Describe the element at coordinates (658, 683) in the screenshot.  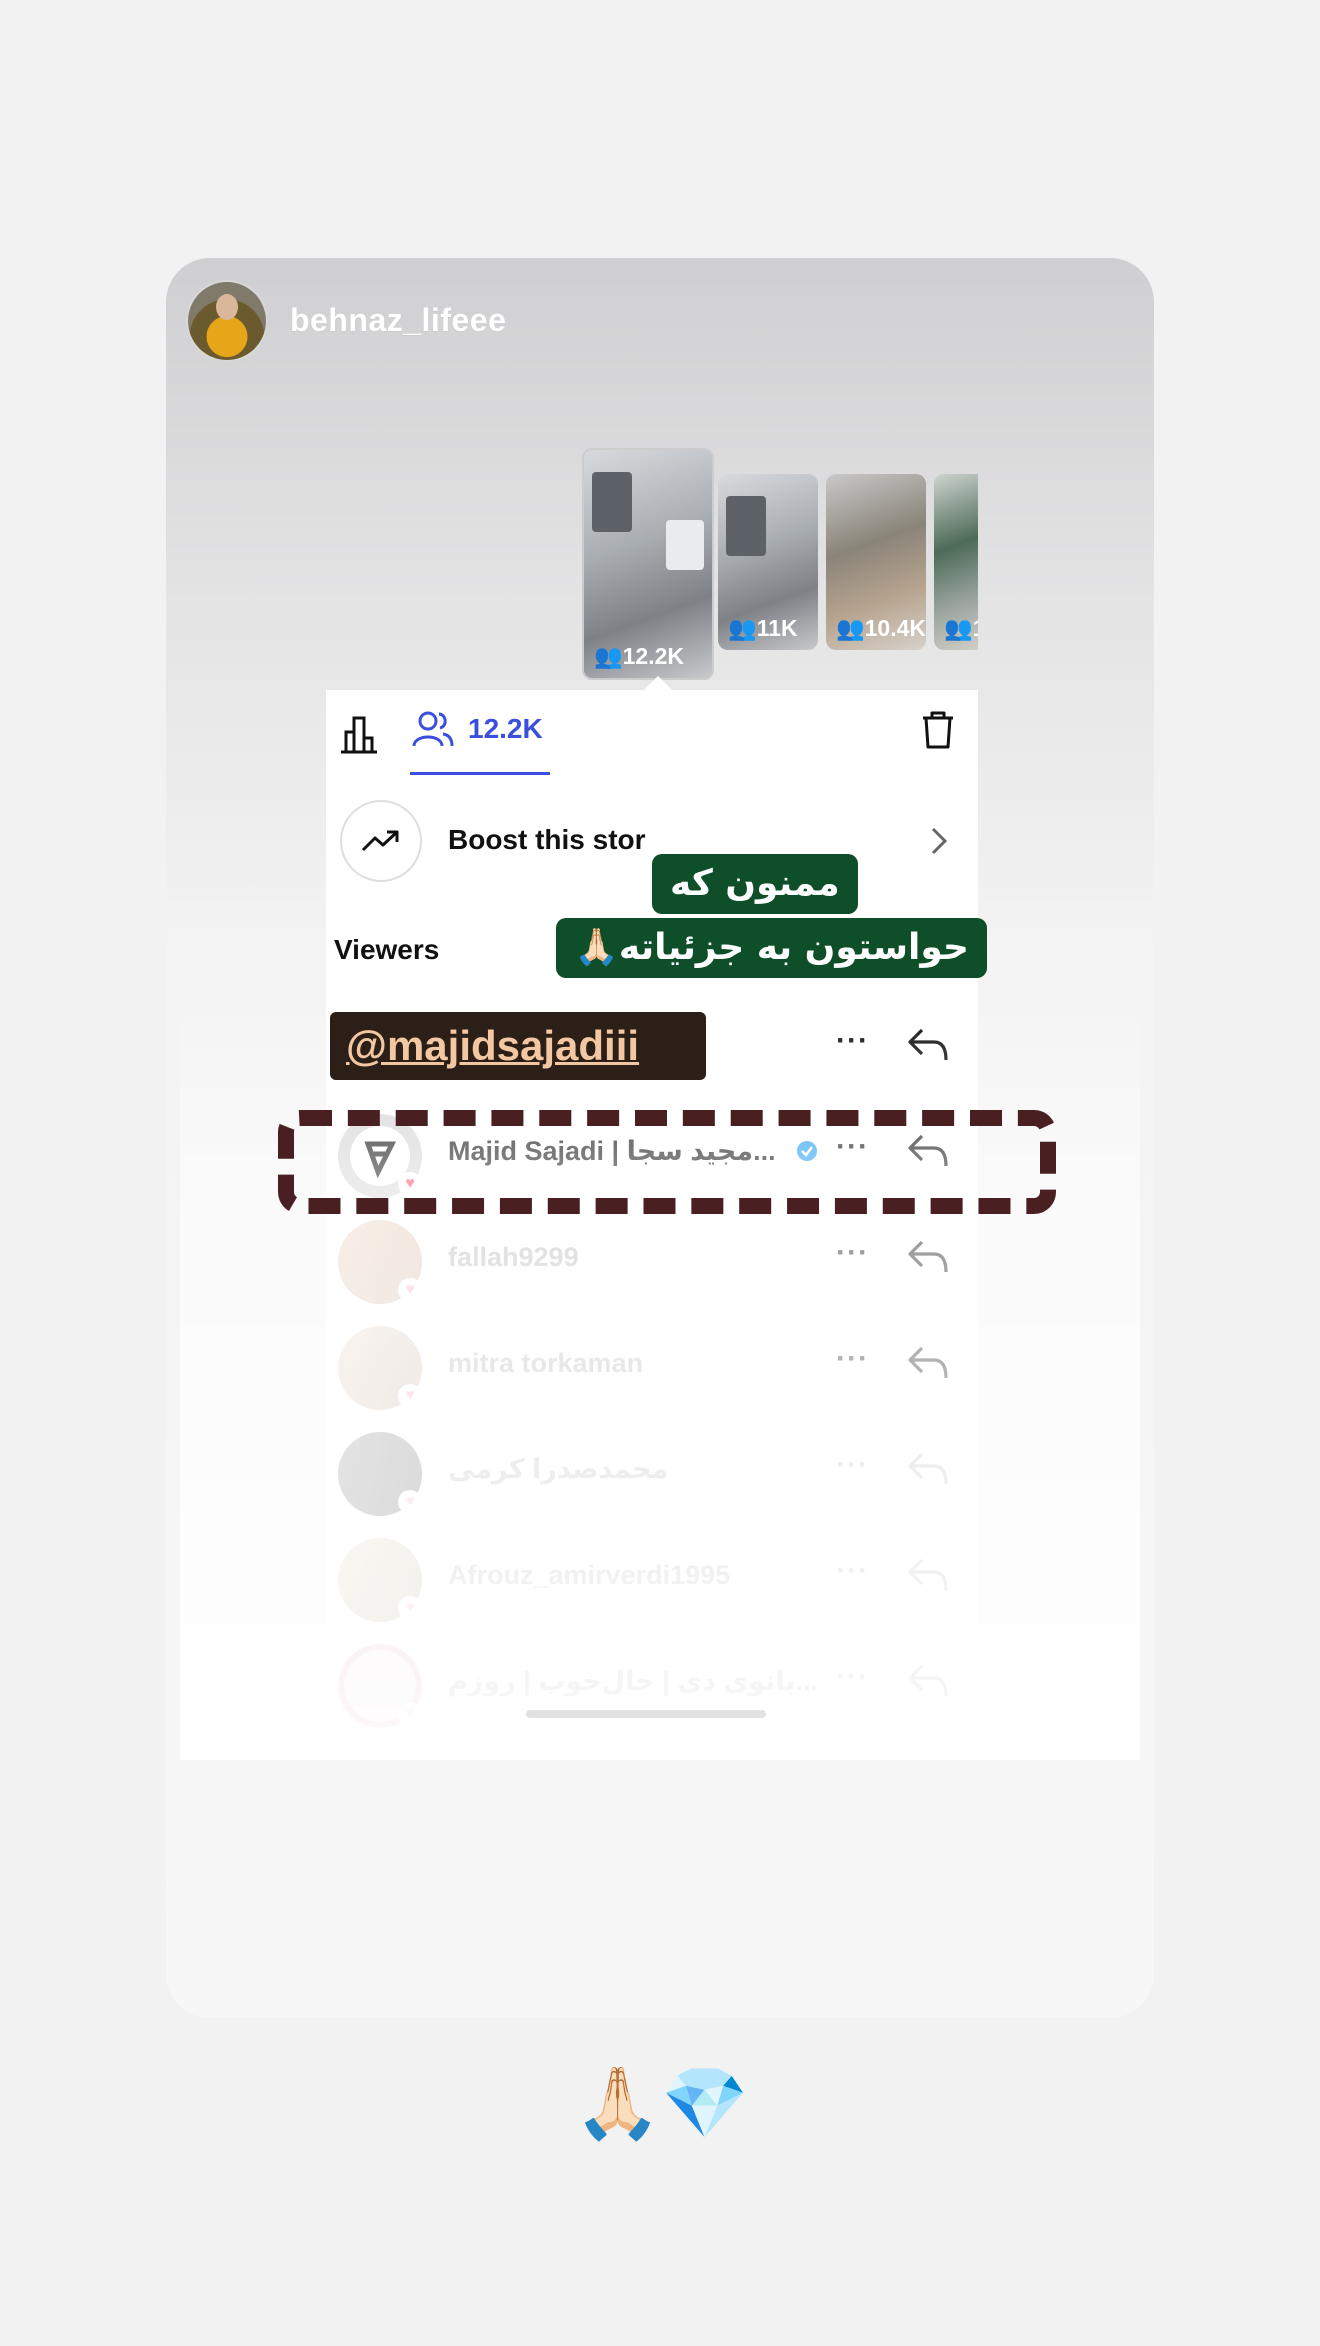
I see `thumbnail-pointer` at that location.